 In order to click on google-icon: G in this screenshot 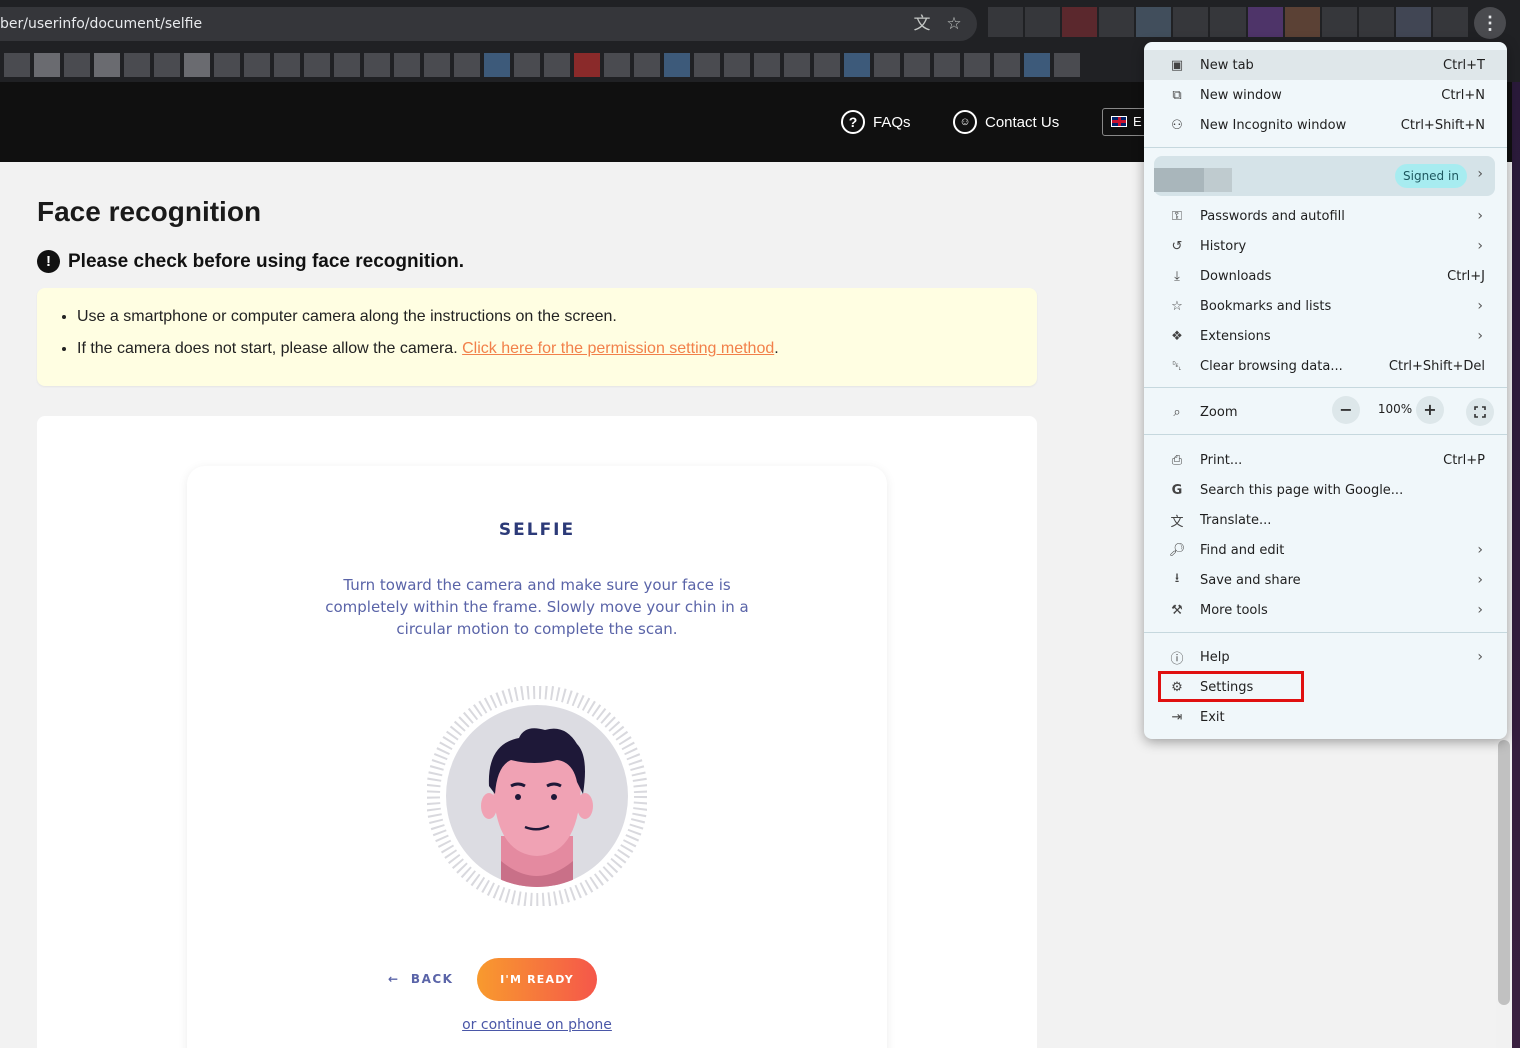, I will do `click(1177, 490)`.